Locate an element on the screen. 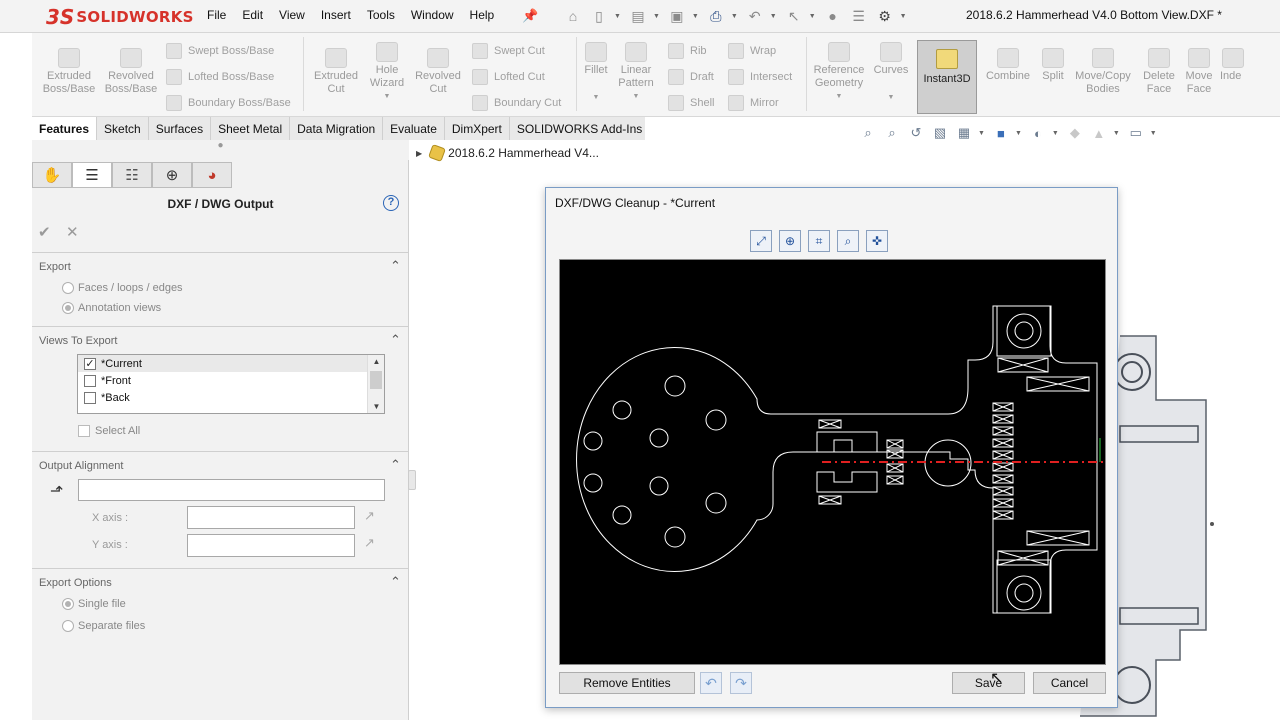 Image resolution: width=1280 pixels, height=720 pixels. menu-insert: Insert is located at coordinates (336, 15).